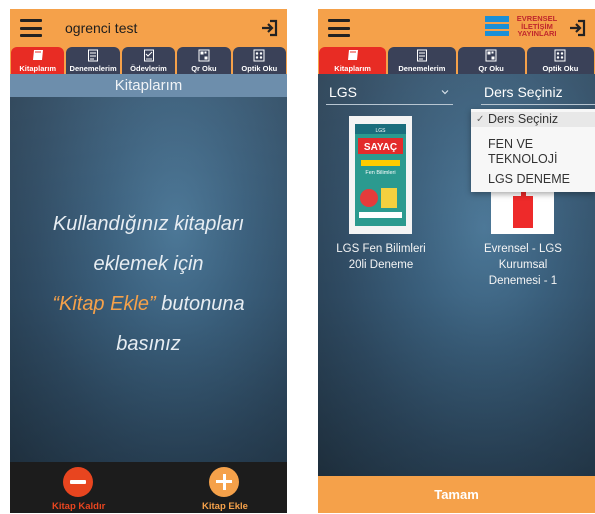  What do you see at coordinates (148, 264) in the screenshot?
I see `message-line: eklemek için` at bounding box center [148, 264].